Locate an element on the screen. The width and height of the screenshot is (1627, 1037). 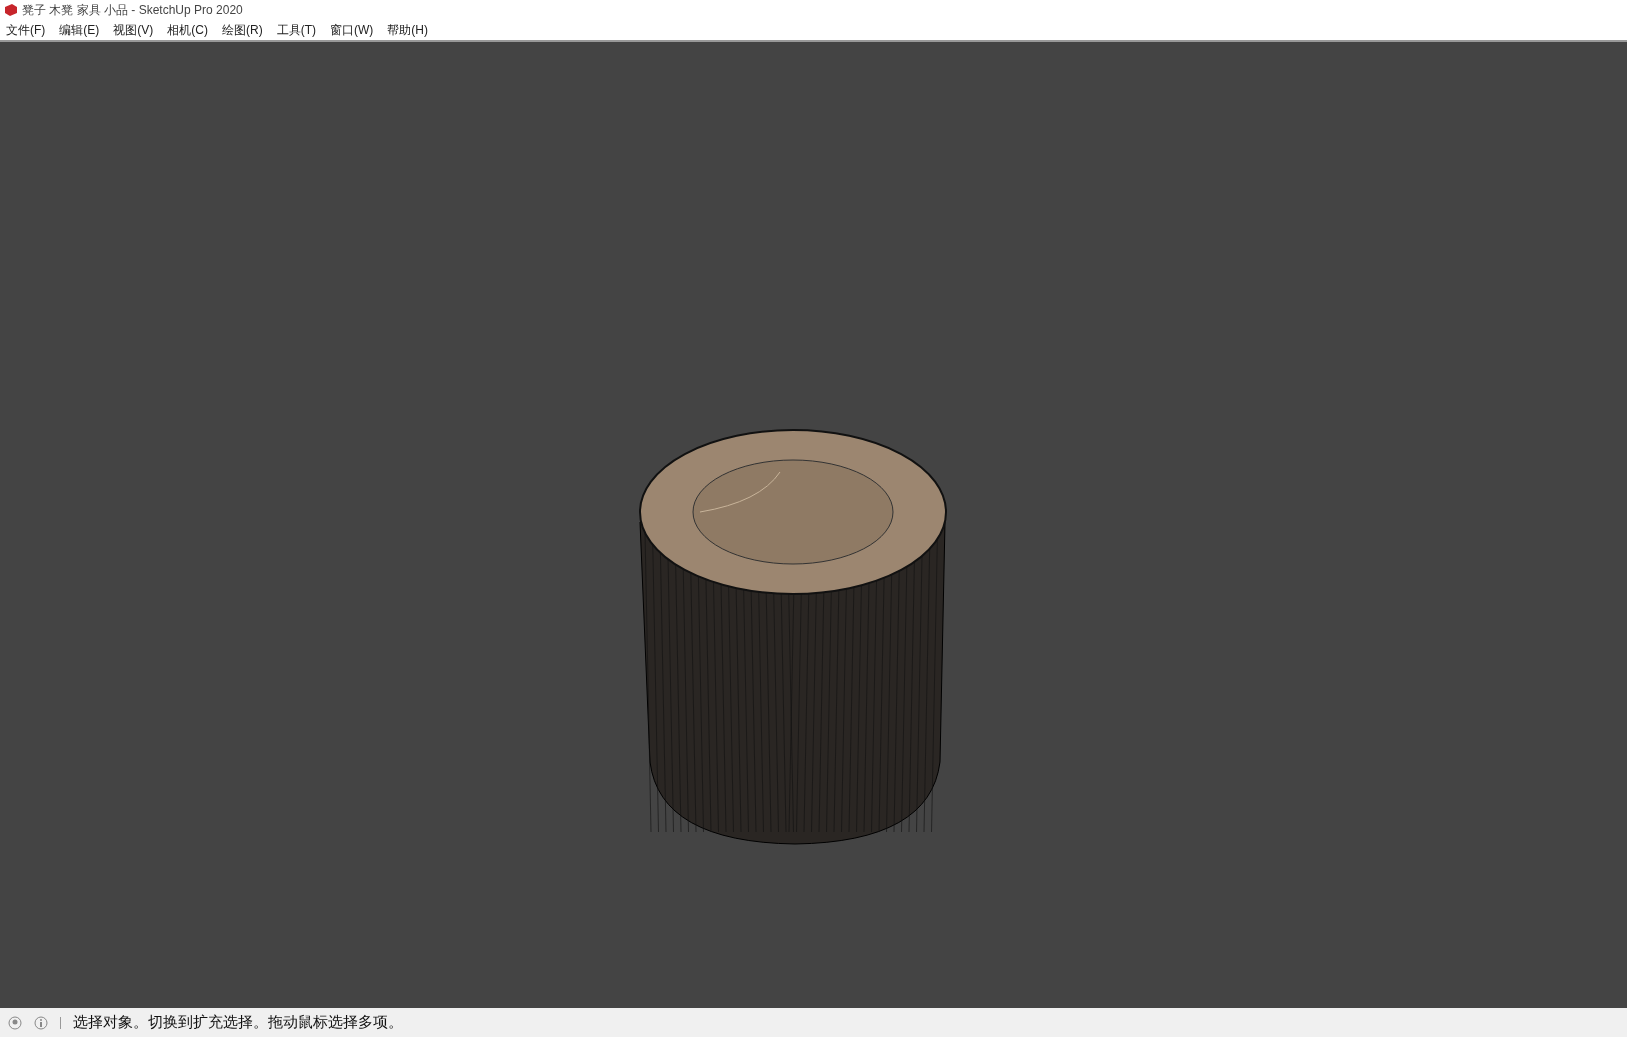
app-logo-icon is located at coordinates (11, 10).